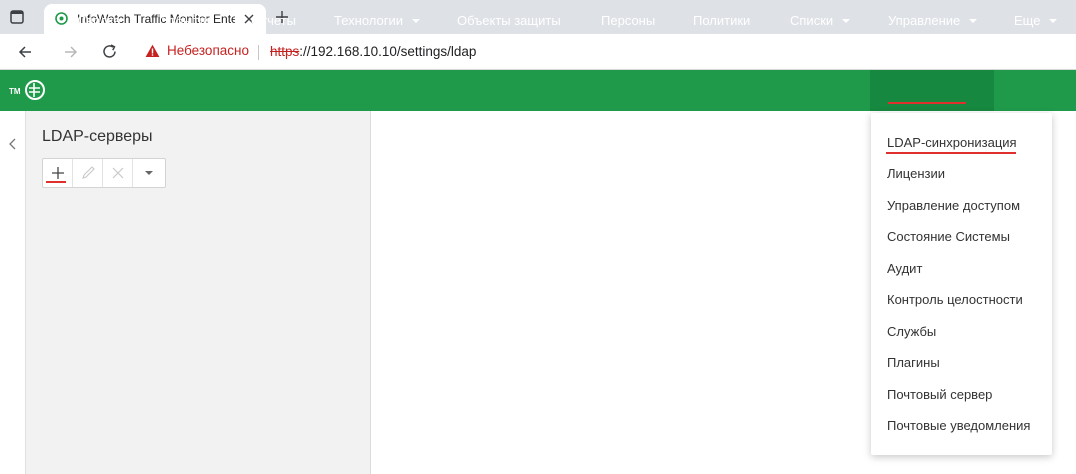 Image resolution: width=1076 pixels, height=474 pixels. I want to click on menu-item-mail-server: Почтовый сервер, so click(939, 394).